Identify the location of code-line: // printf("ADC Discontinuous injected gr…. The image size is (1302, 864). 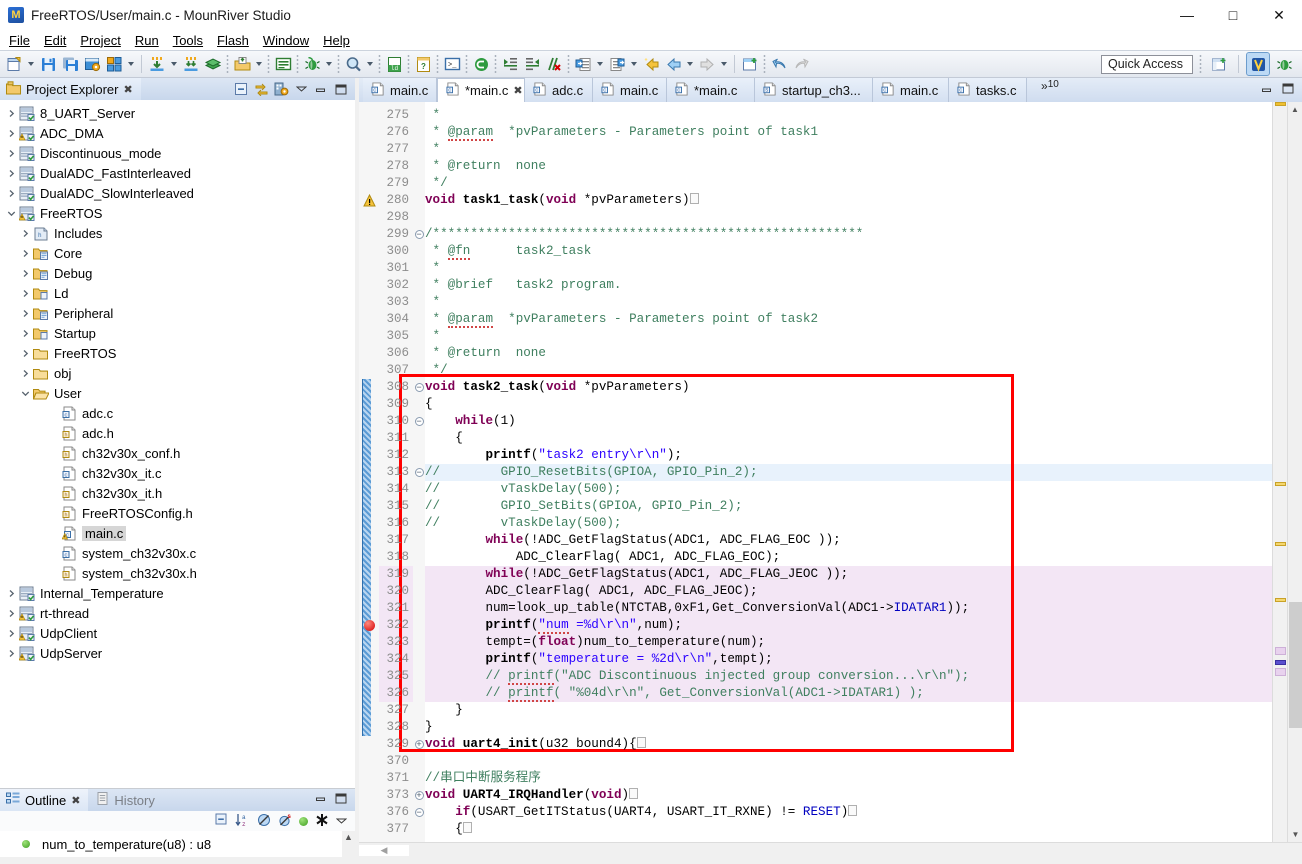
(848, 676).